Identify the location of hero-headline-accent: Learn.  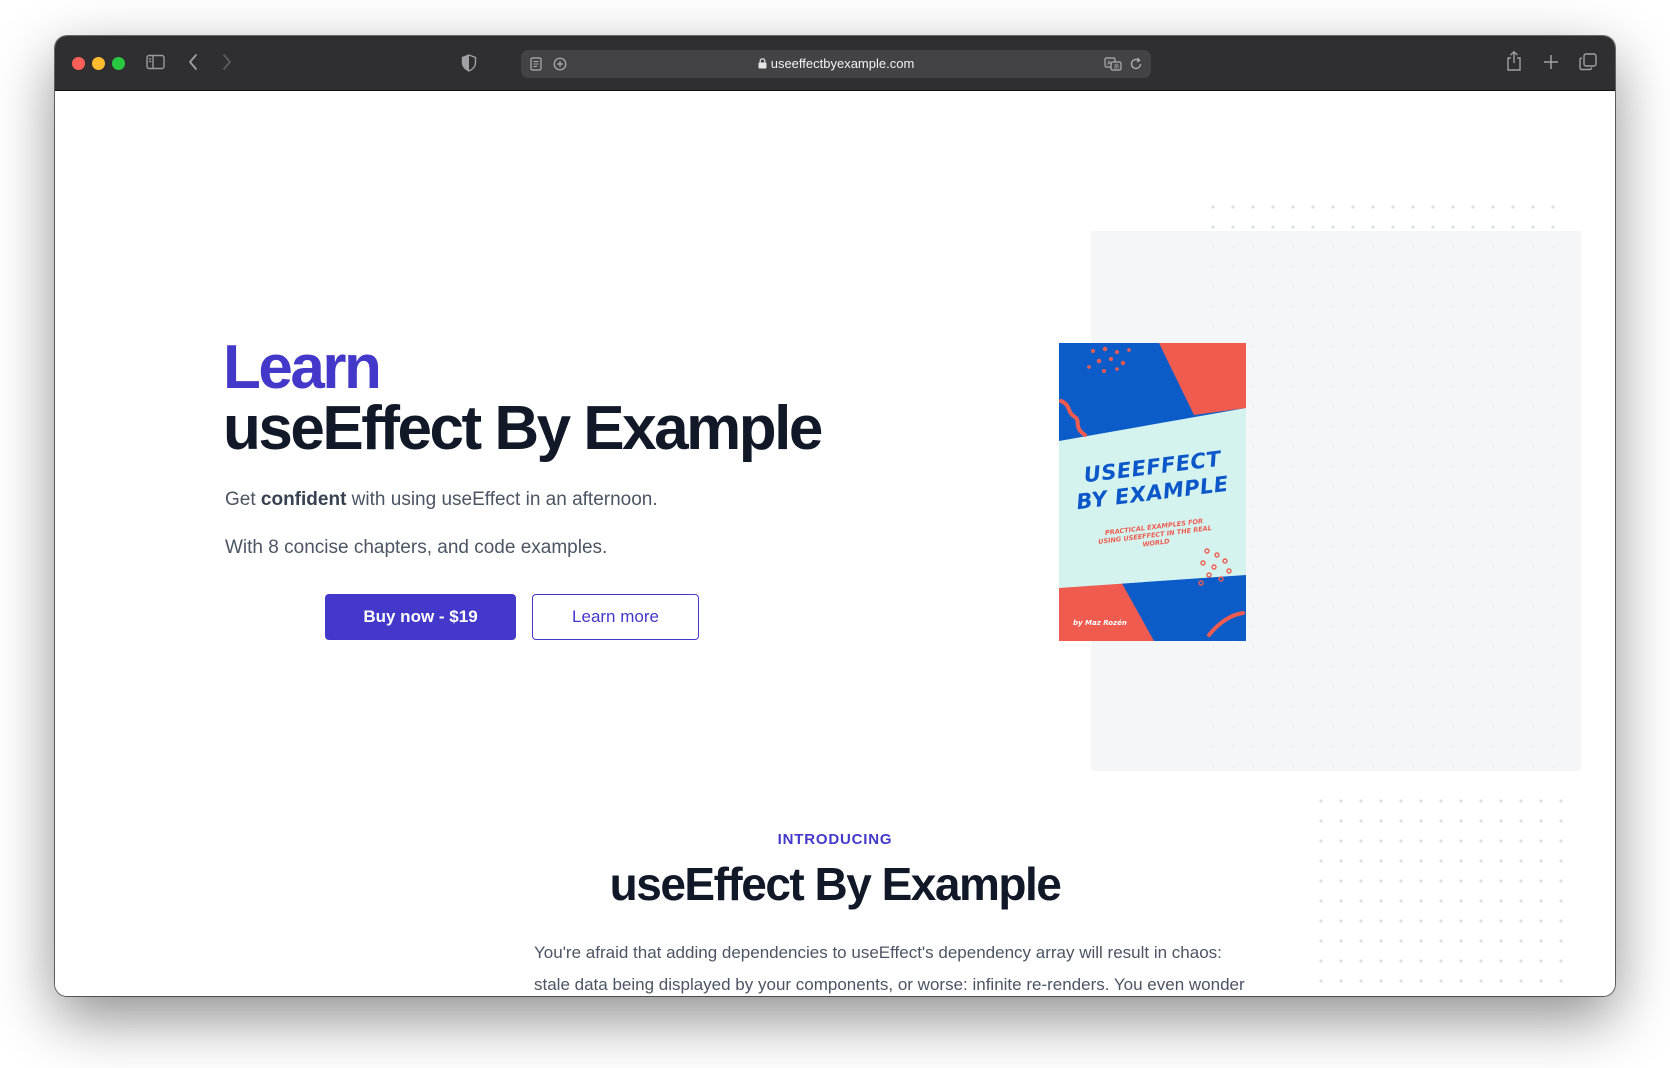
(302, 367).